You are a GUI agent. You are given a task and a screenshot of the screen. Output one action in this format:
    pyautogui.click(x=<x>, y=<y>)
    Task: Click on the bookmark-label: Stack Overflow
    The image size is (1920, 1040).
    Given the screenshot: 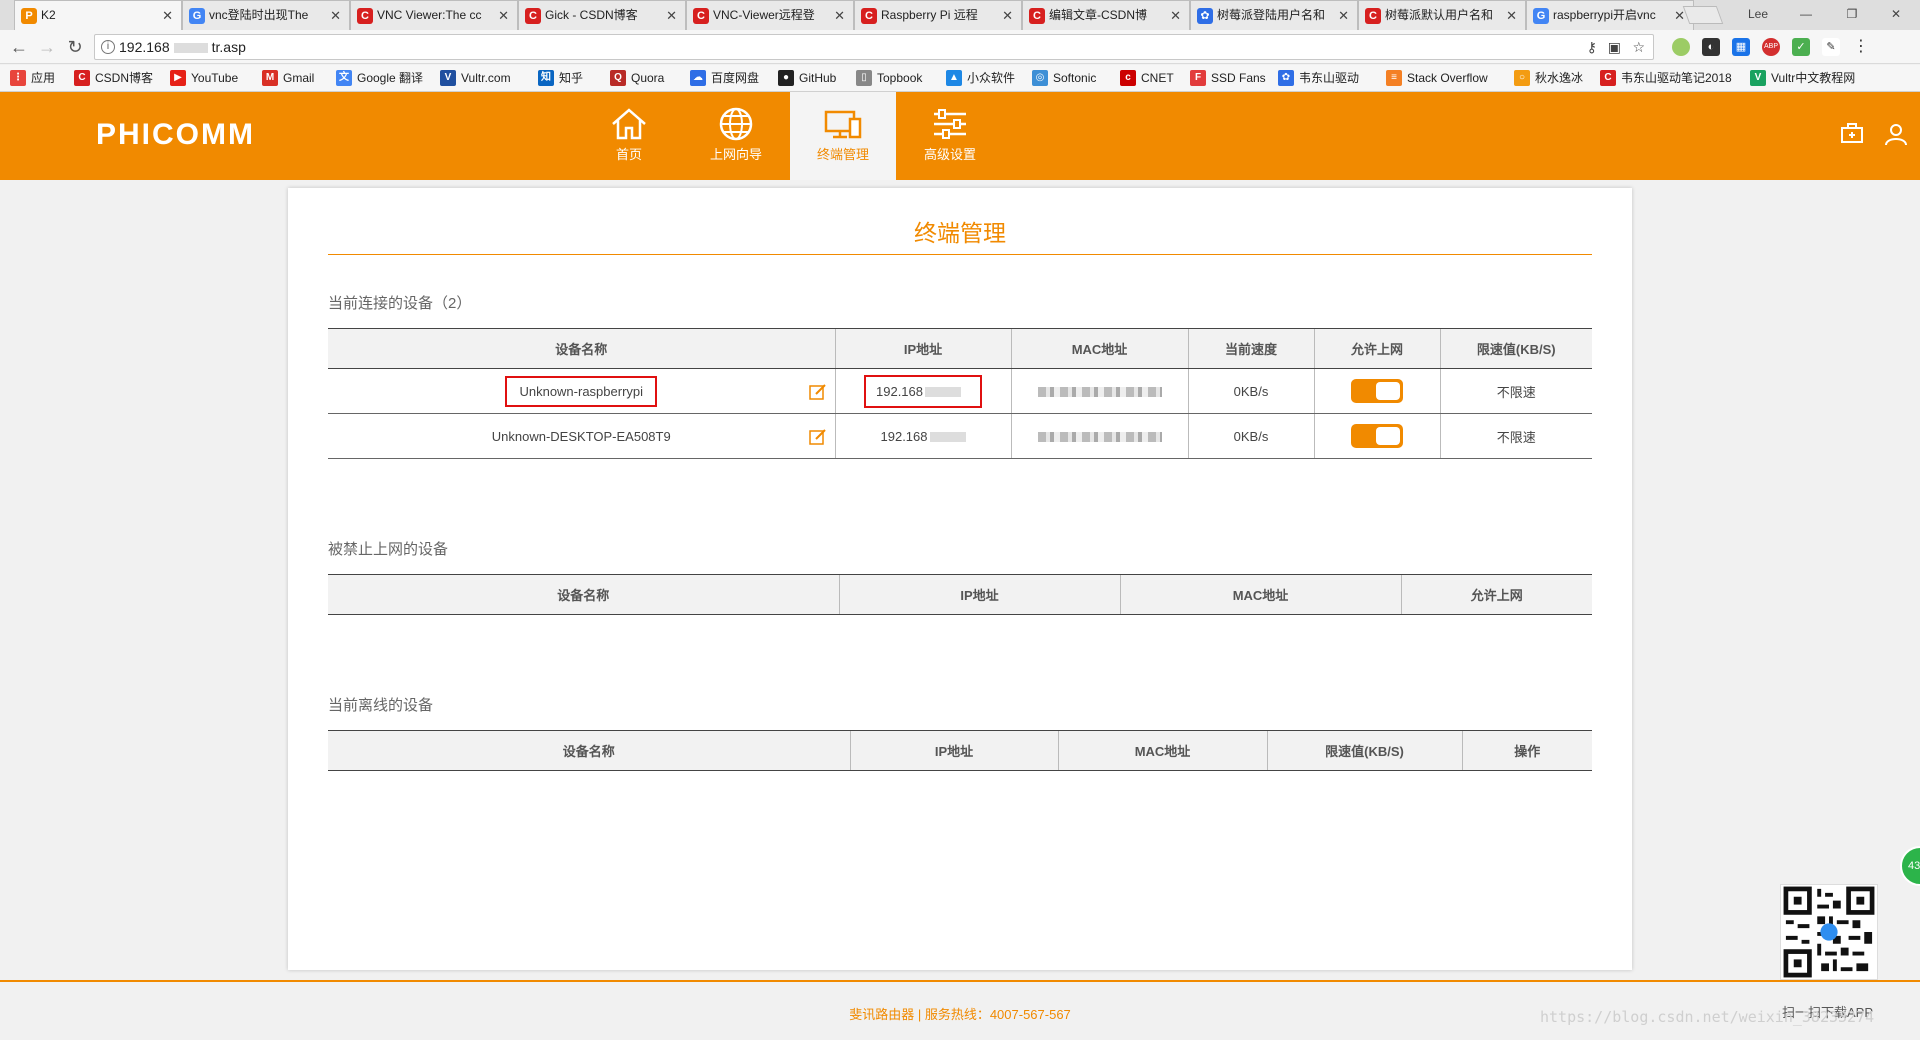 What is the action you would take?
    pyautogui.click(x=1447, y=78)
    